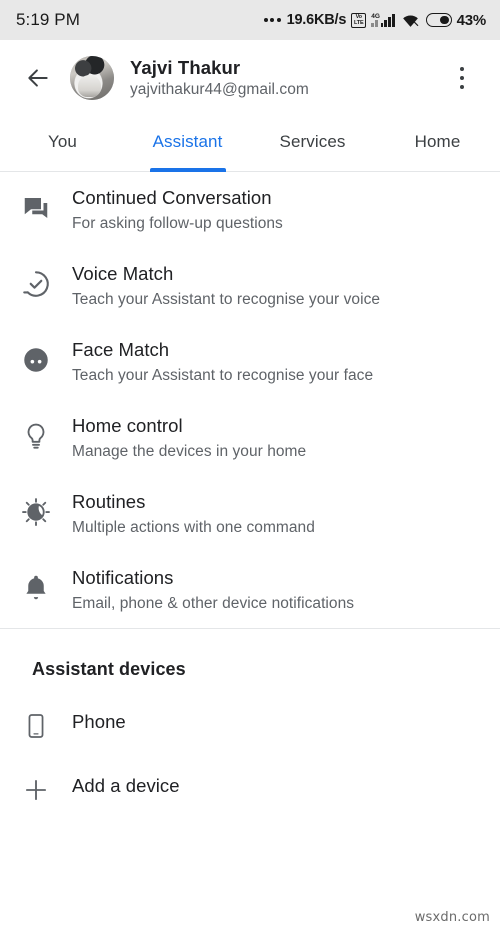 This screenshot has width=500, height=933. Describe the element at coordinates (36, 432) in the screenshot. I see `lightbulb-icon` at that location.